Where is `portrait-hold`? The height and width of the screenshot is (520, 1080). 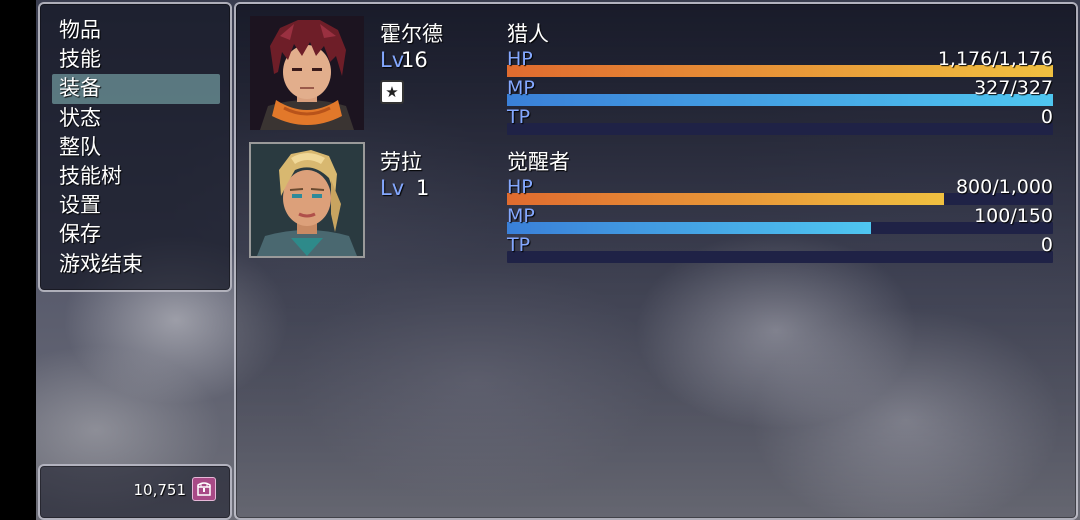
portrait-hold is located at coordinates (307, 73).